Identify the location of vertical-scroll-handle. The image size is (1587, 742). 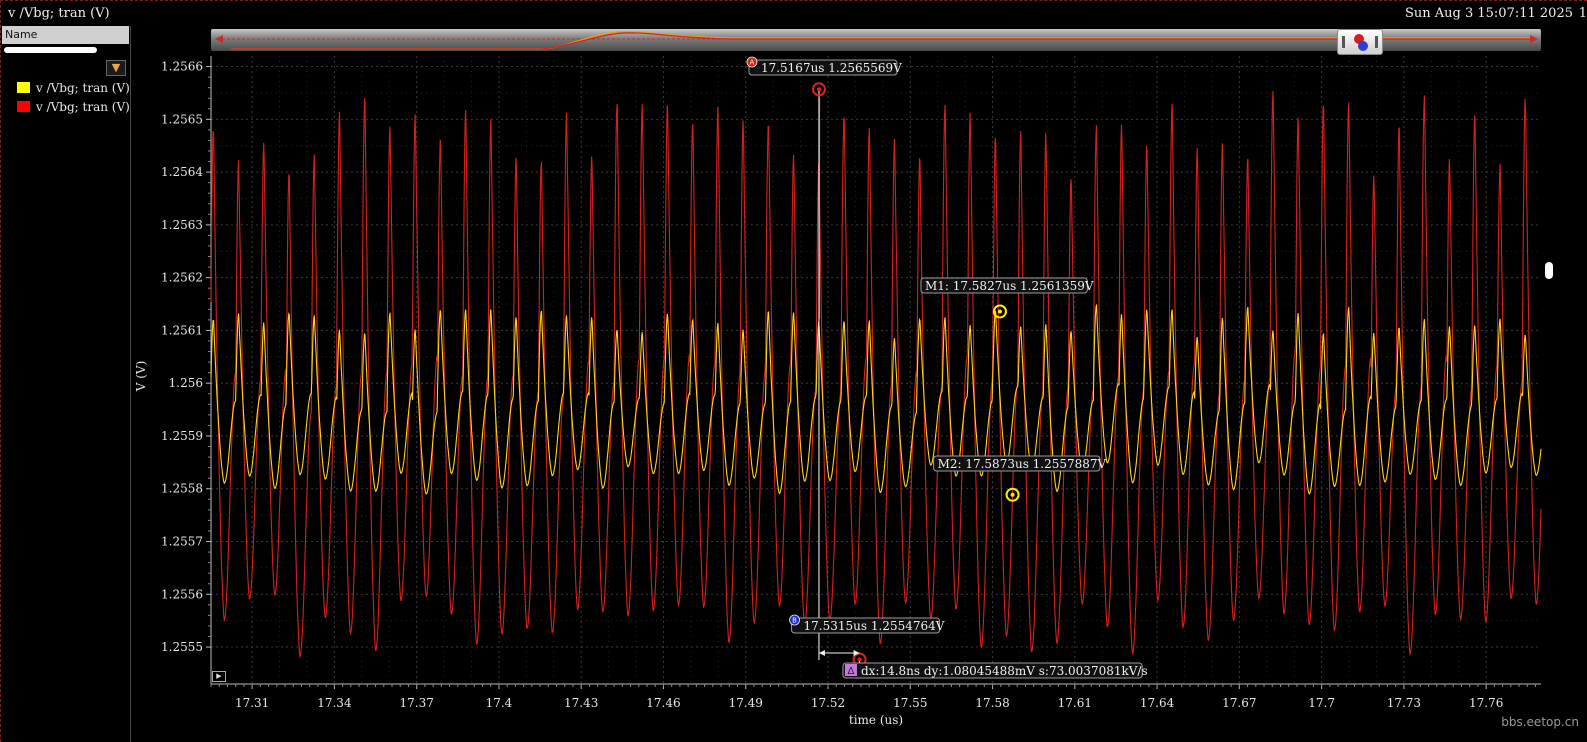
(1549, 270).